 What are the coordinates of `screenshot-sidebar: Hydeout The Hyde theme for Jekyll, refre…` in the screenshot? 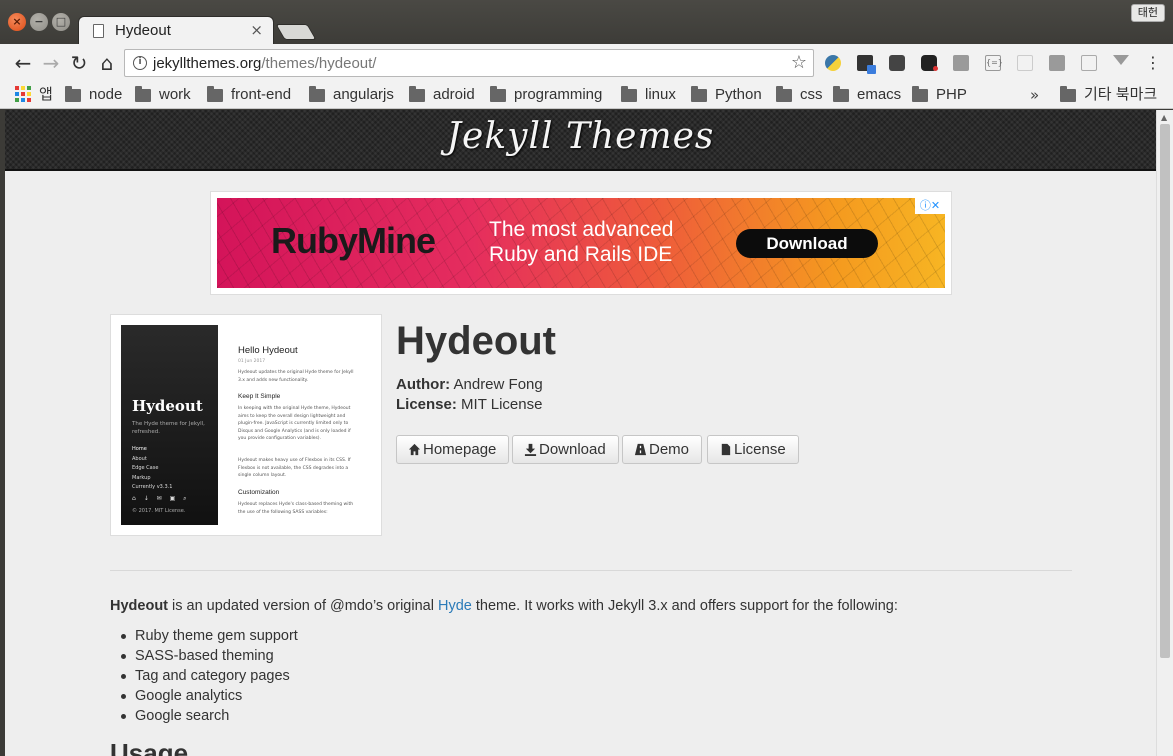 It's located at (169, 425).